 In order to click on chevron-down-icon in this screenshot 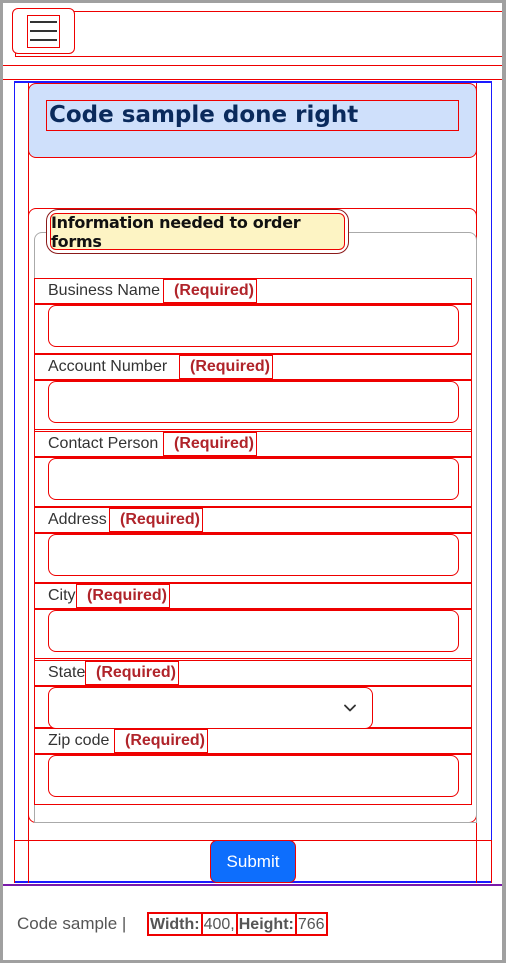, I will do `click(350, 708)`.